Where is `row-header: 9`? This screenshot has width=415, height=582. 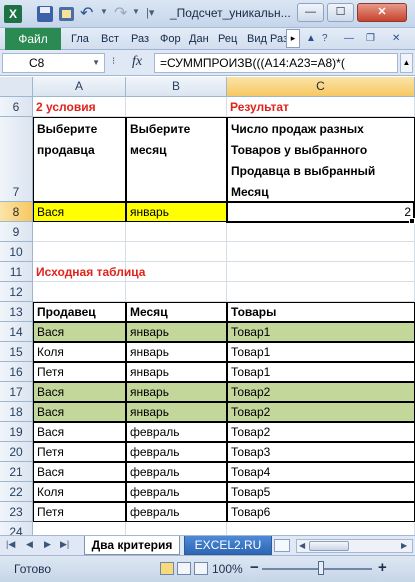
row-header: 9 is located at coordinates (16, 232).